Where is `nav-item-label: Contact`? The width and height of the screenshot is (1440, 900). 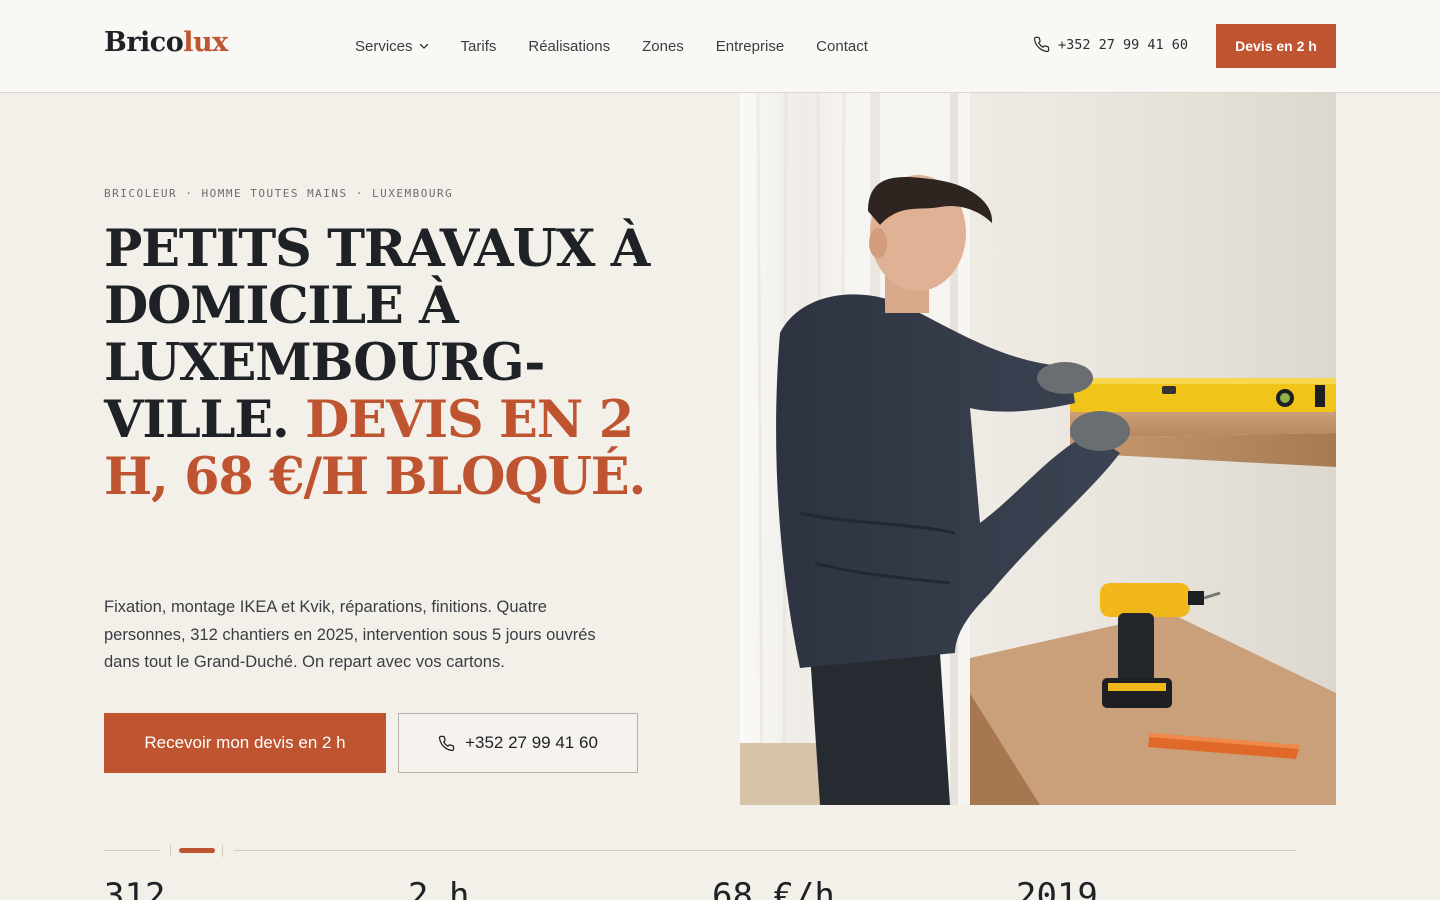
nav-item-label: Contact is located at coordinates (842, 46).